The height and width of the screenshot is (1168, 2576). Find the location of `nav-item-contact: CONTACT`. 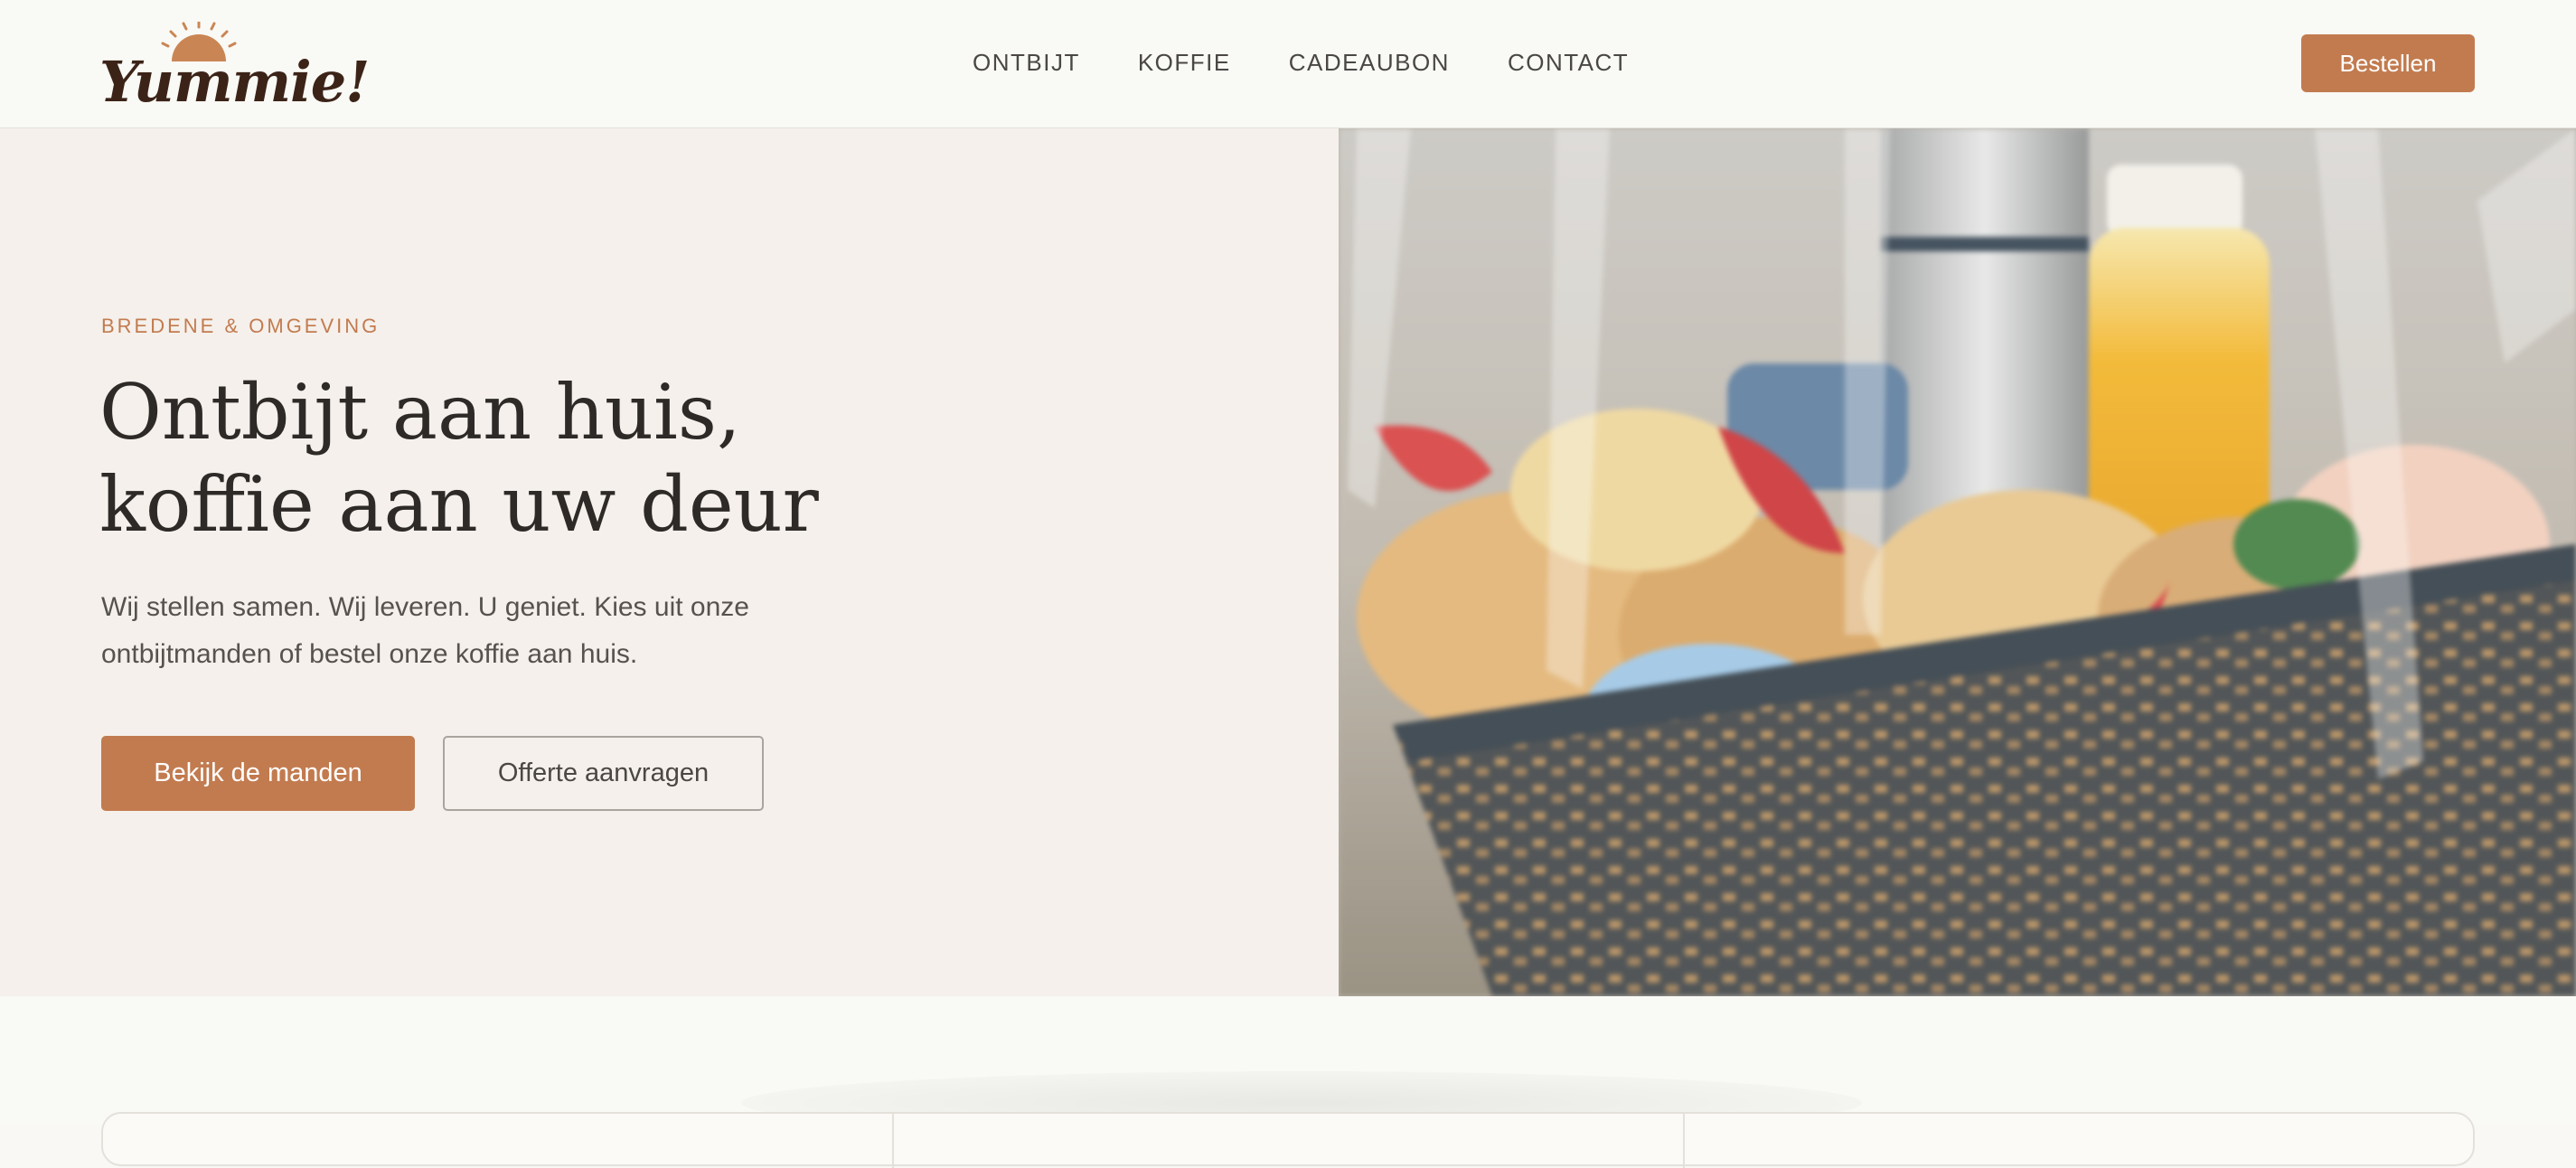

nav-item-contact: CONTACT is located at coordinates (1568, 63).